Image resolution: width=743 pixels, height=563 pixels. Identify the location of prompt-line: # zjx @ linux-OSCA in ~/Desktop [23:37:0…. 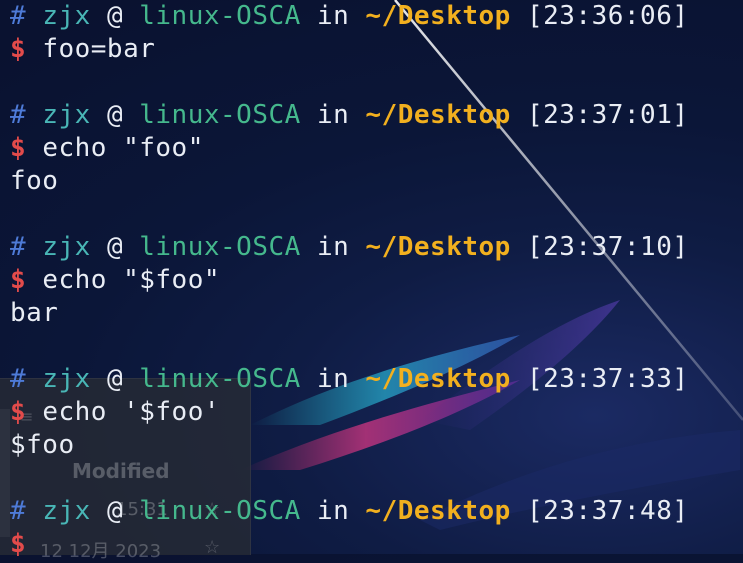
(376, 115).